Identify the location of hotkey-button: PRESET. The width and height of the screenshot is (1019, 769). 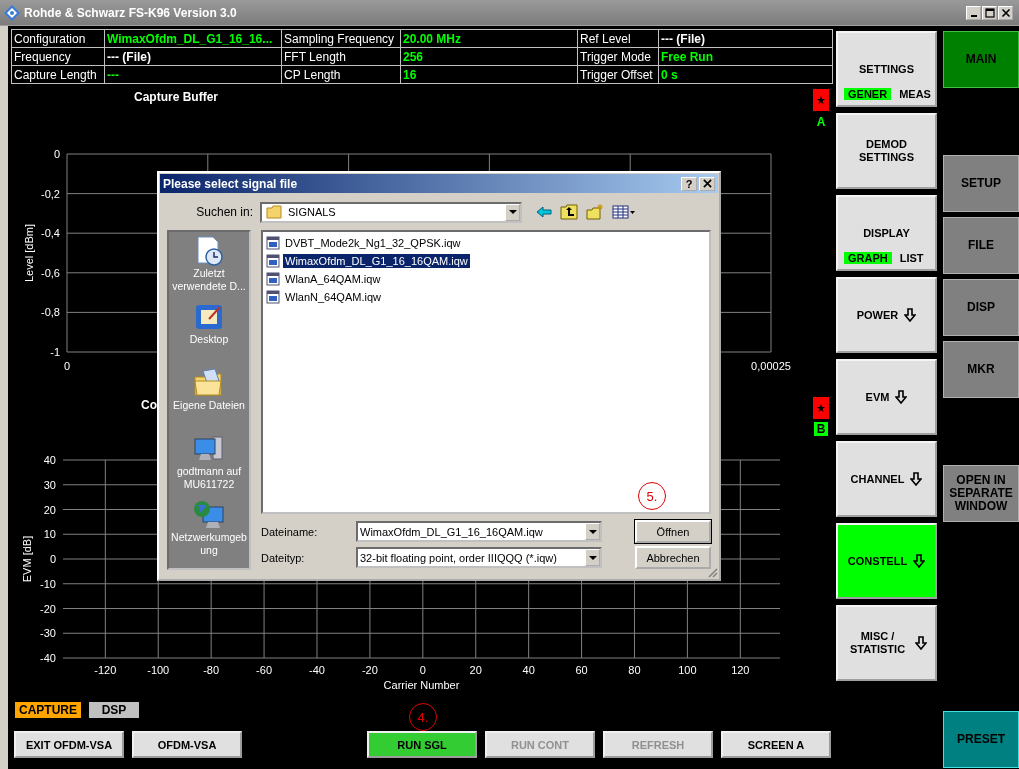
(981, 739).